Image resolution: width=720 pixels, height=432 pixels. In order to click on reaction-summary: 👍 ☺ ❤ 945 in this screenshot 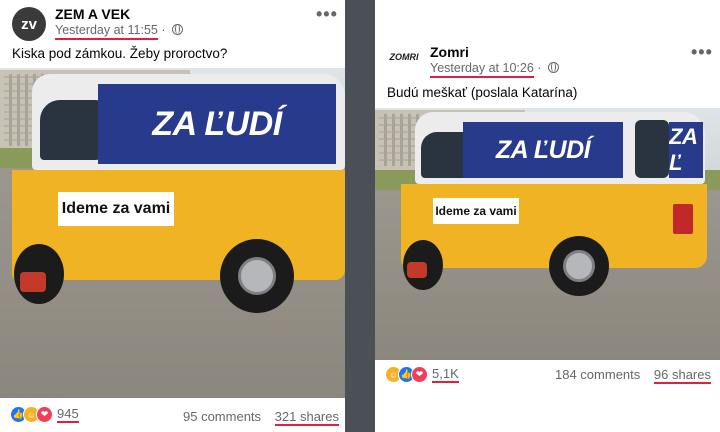, I will do `click(44, 414)`.